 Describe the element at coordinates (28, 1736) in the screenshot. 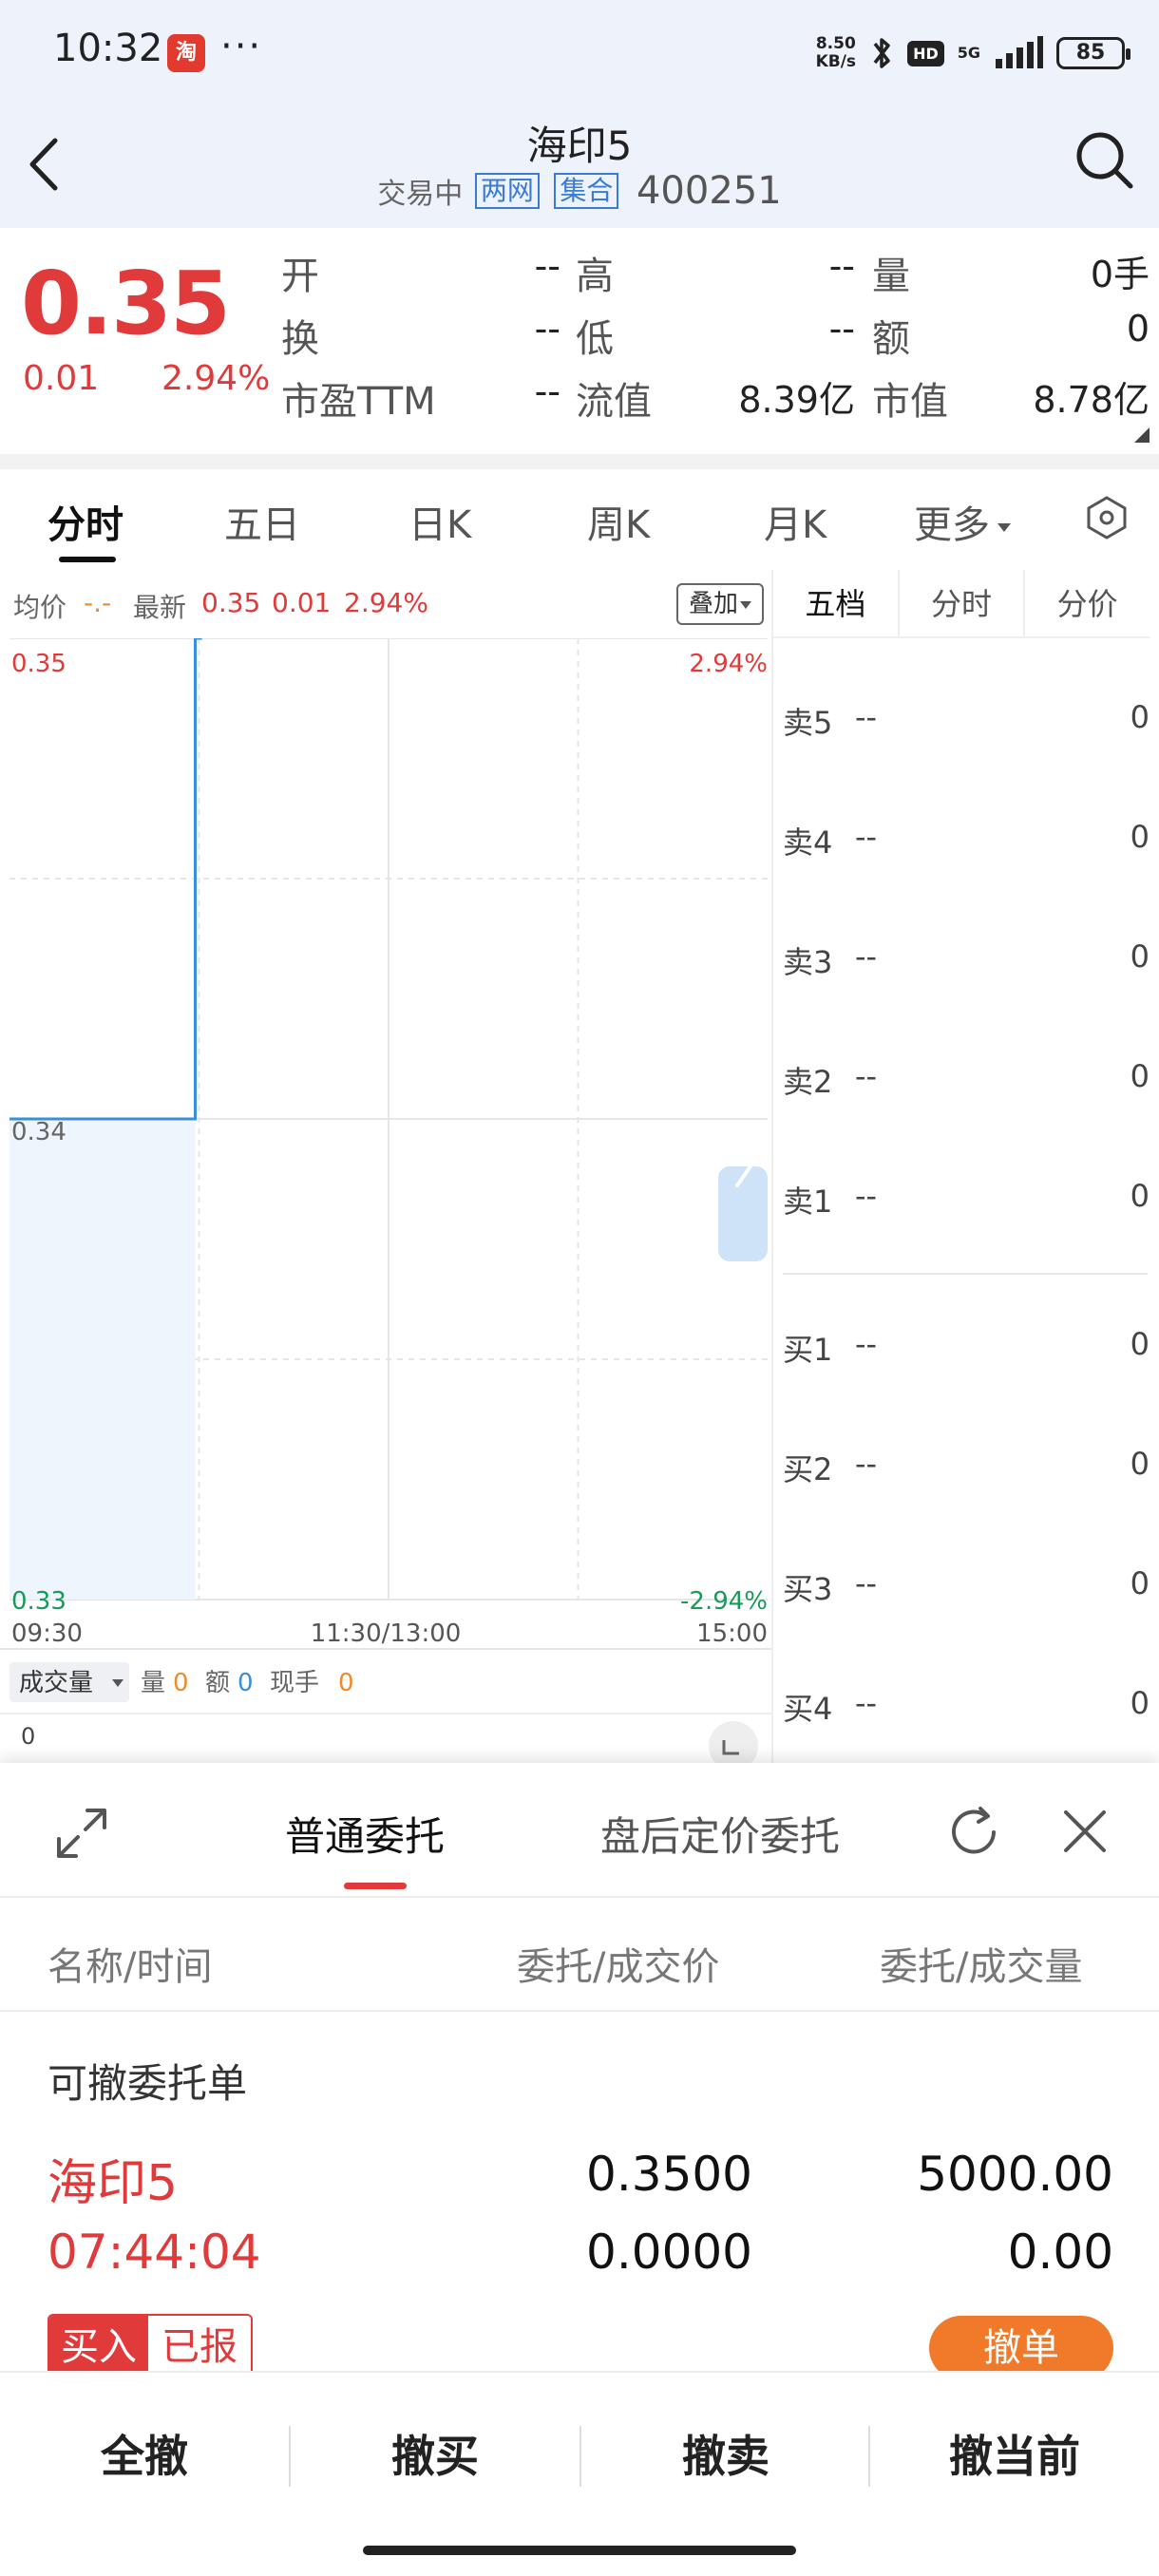

I see `volume-axis-zero: 0` at that location.